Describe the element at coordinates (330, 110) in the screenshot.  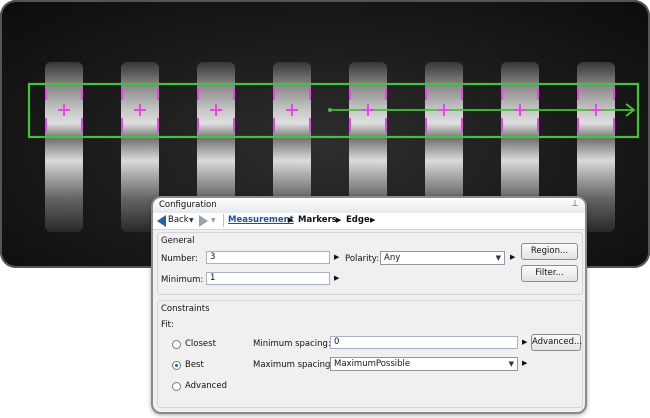
I see `scan-origin-dot` at that location.